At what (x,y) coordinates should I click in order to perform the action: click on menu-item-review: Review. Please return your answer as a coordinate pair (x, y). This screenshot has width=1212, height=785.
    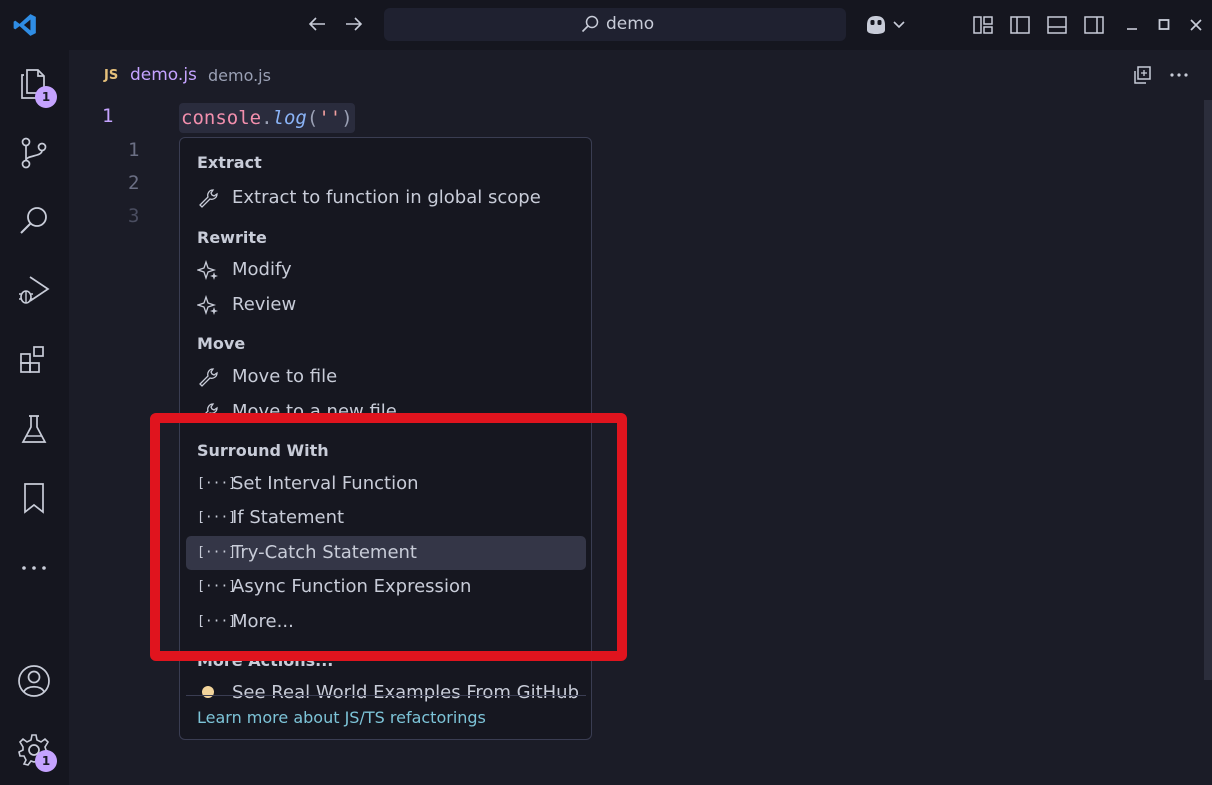
    Looking at the image, I should click on (386, 305).